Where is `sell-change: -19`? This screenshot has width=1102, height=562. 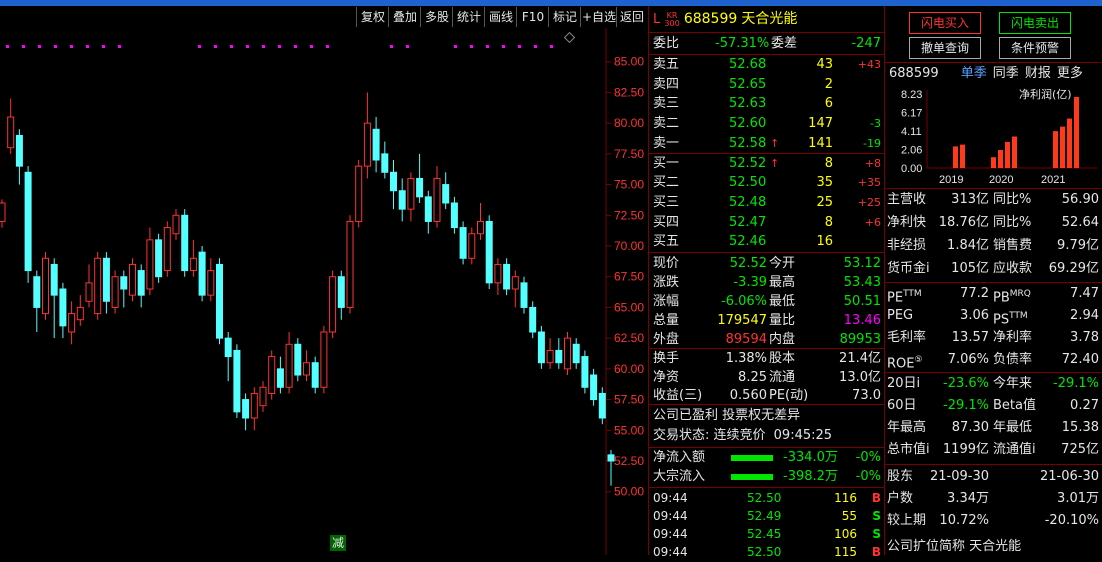 sell-change: -19 is located at coordinates (872, 143).